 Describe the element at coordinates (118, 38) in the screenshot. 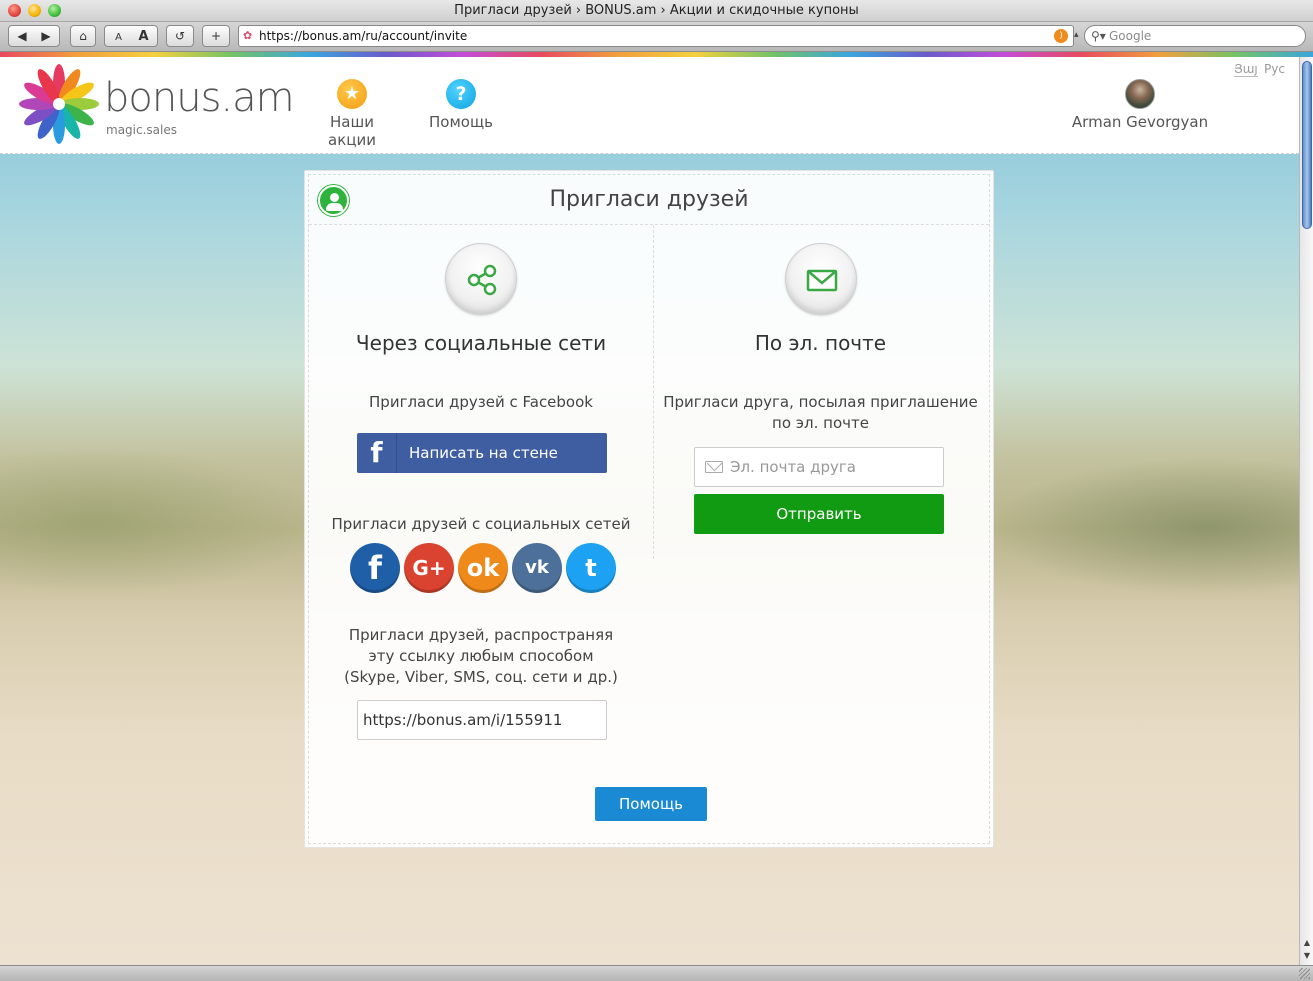

I see `font-smaller-button: A` at that location.